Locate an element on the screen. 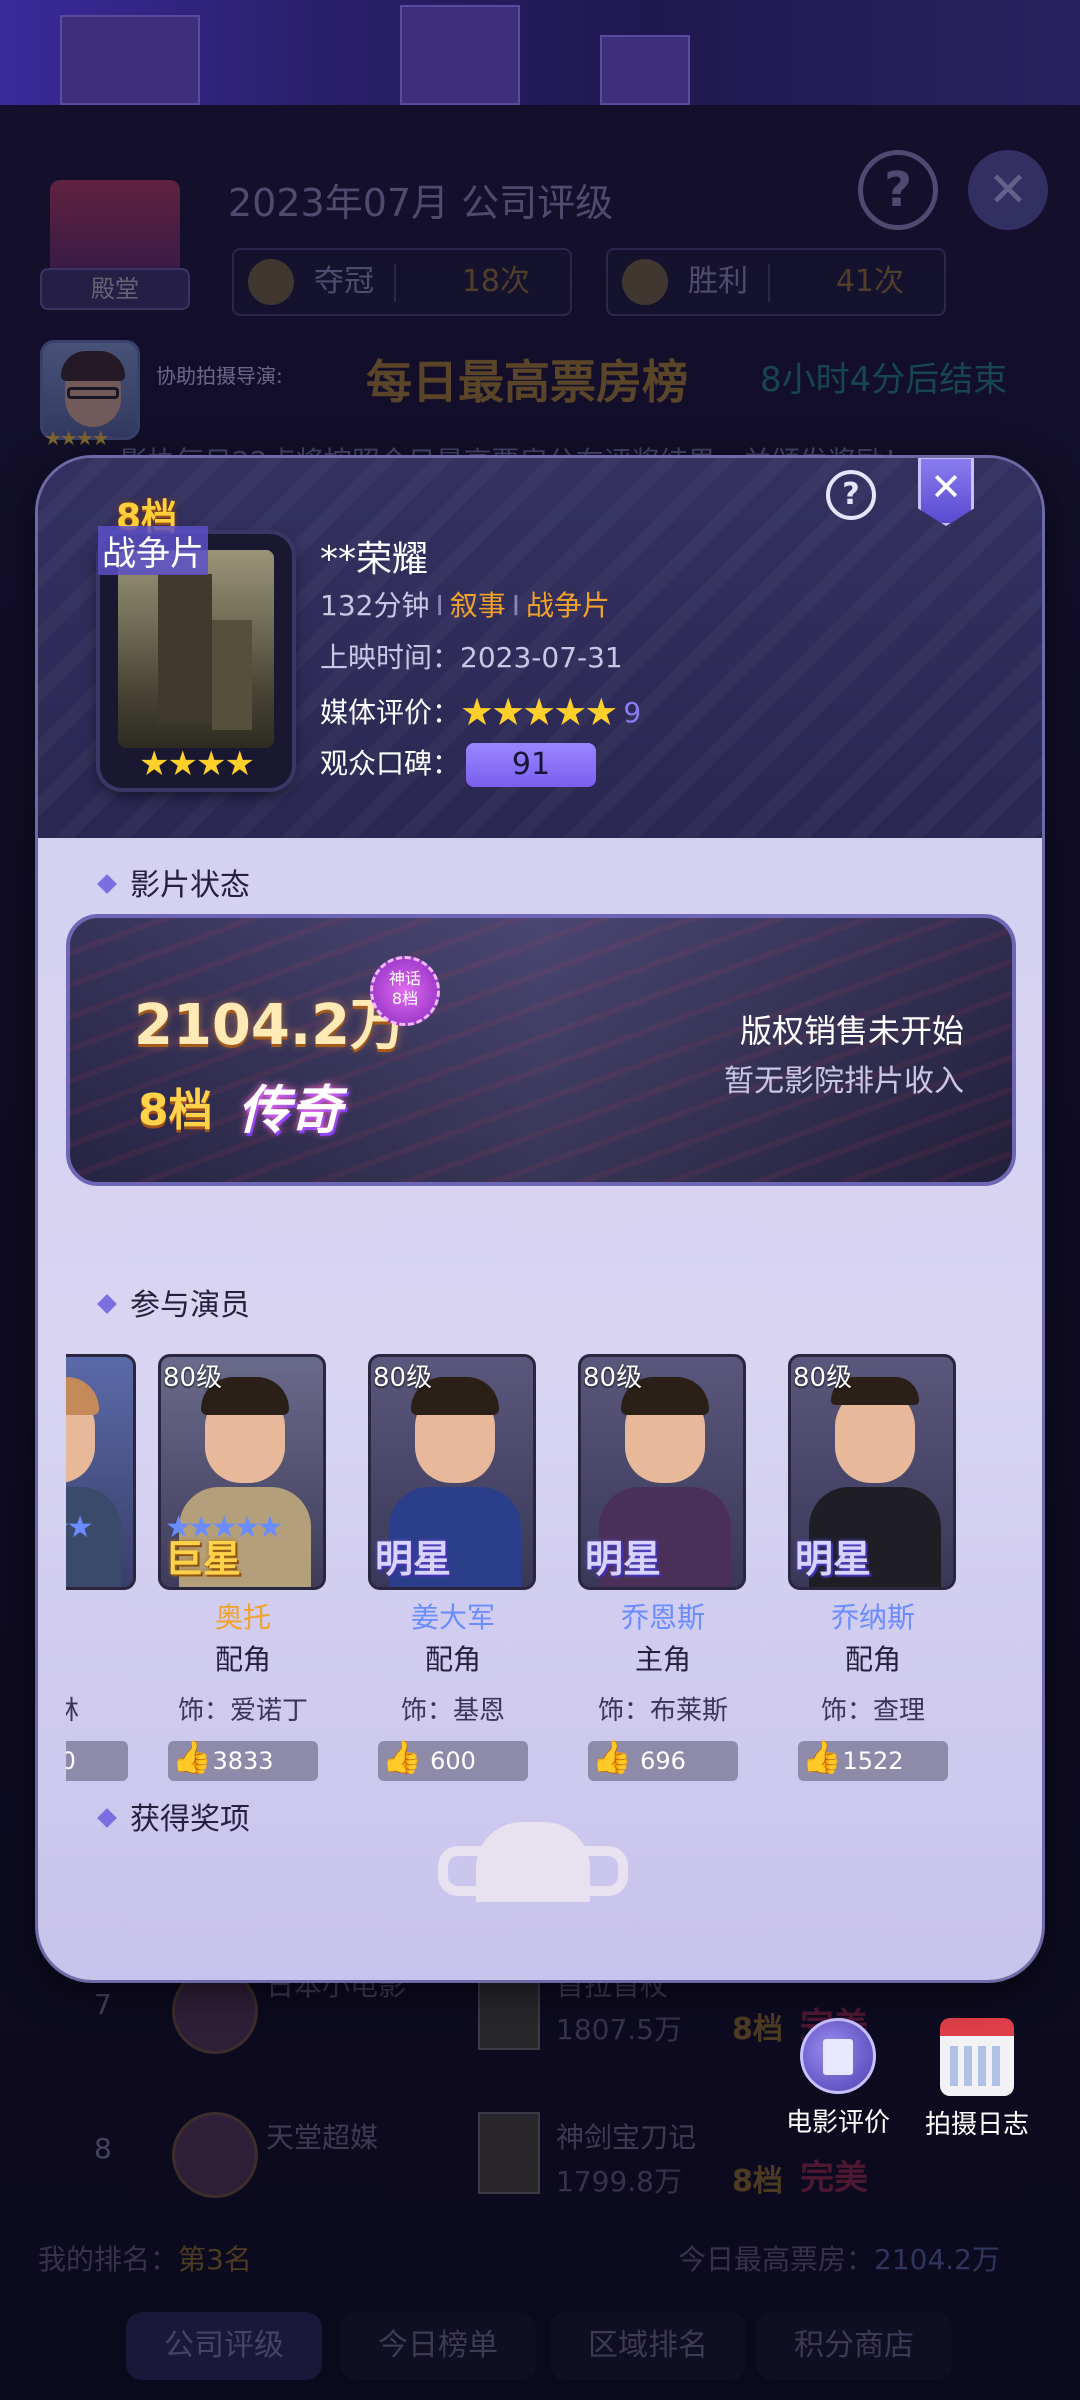 Image resolution: width=1080 pixels, height=2400 pixels. close-icon: ✕ is located at coordinates (1008, 190).